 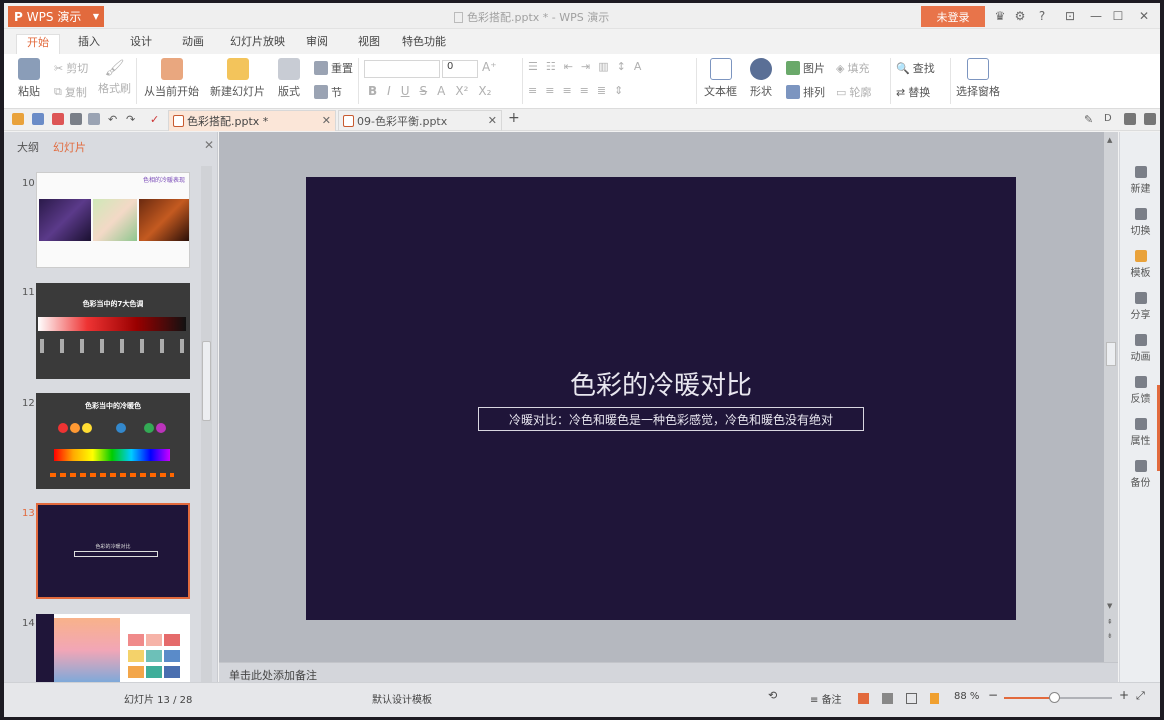 I want to click on save-icon, so click(x=38, y=119).